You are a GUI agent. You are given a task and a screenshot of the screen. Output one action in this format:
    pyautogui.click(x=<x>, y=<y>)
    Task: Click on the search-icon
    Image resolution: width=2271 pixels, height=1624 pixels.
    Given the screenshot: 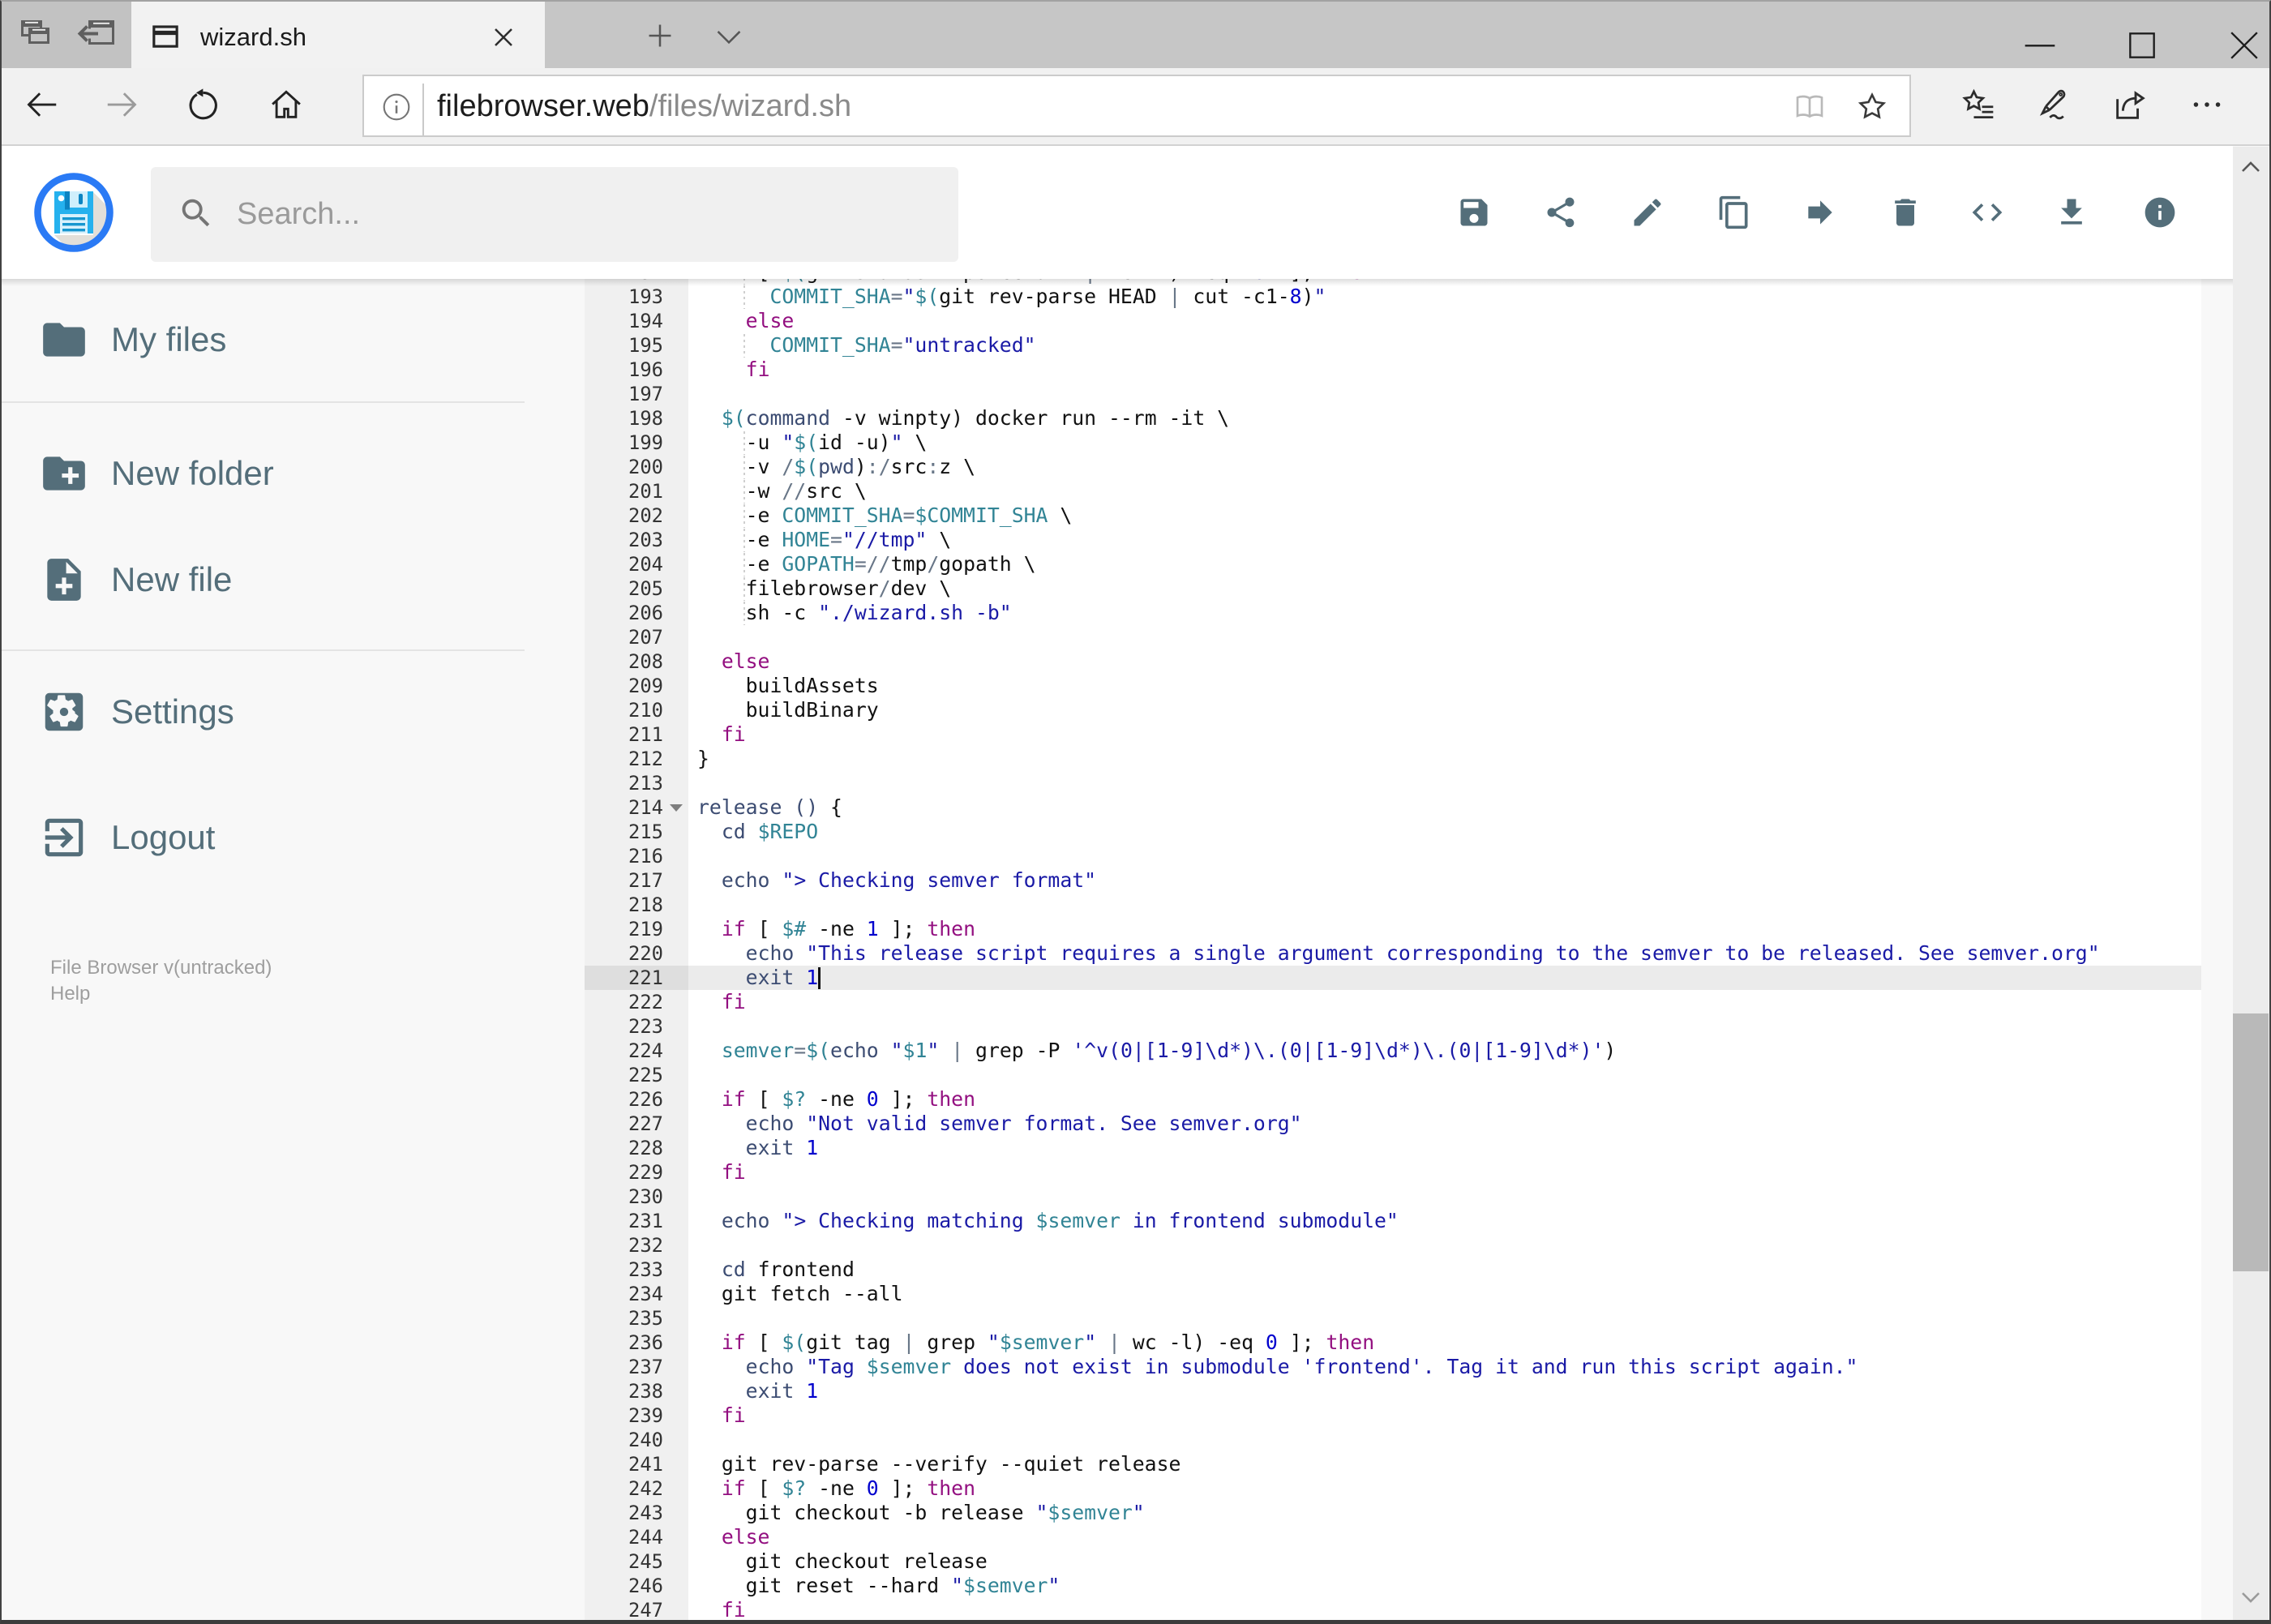 What is the action you would take?
    pyautogui.click(x=197, y=214)
    